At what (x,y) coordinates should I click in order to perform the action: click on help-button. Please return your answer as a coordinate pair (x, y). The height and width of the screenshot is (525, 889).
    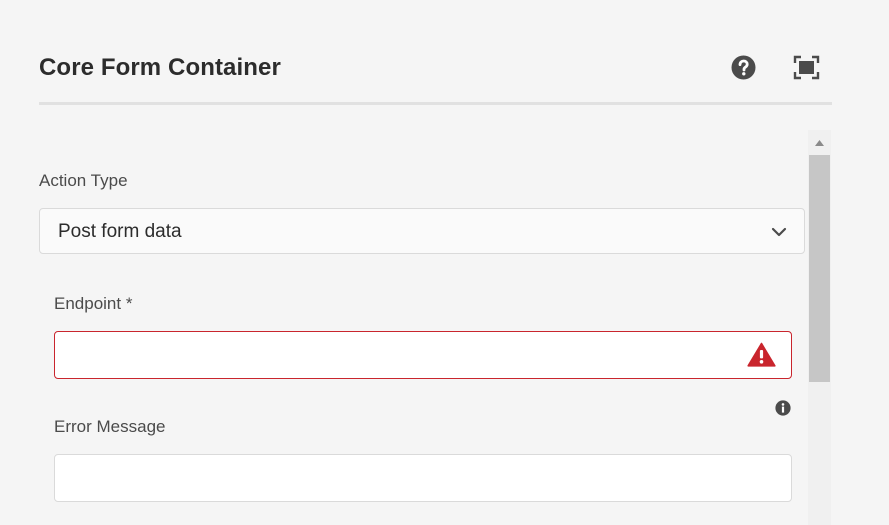
    Looking at the image, I should click on (743, 67).